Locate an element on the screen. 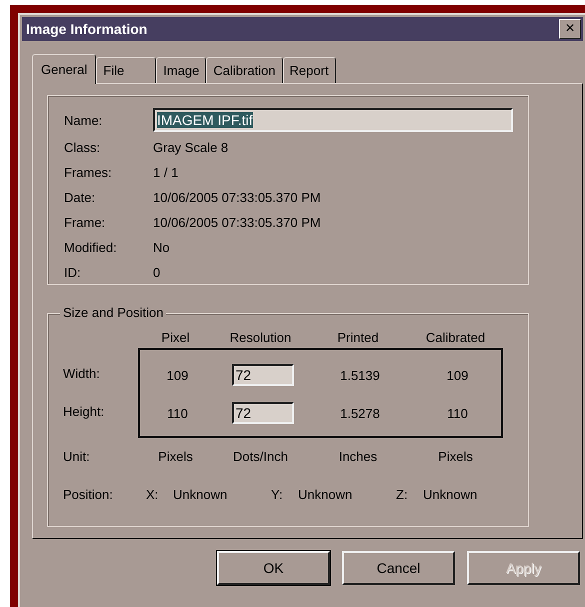 The image size is (585, 607). row-label: Unit: is located at coordinates (77, 456).